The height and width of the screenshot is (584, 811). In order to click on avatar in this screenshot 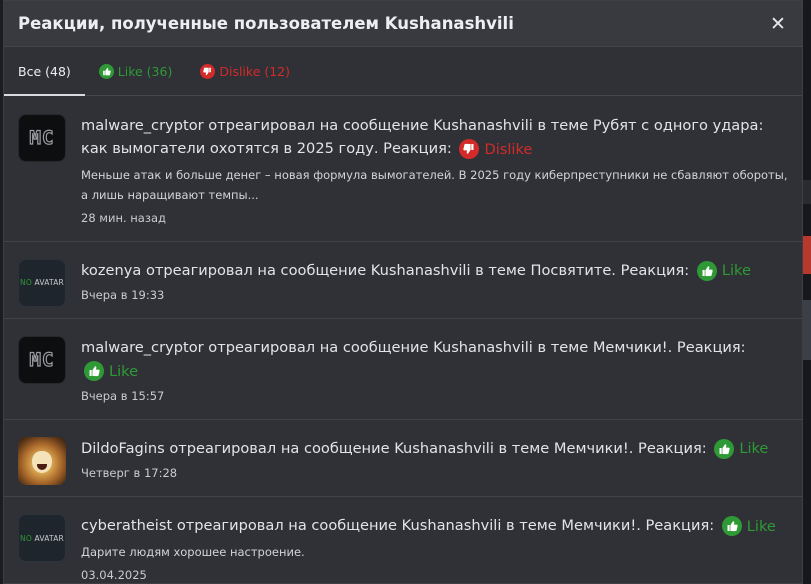, I will do `click(42, 460)`.